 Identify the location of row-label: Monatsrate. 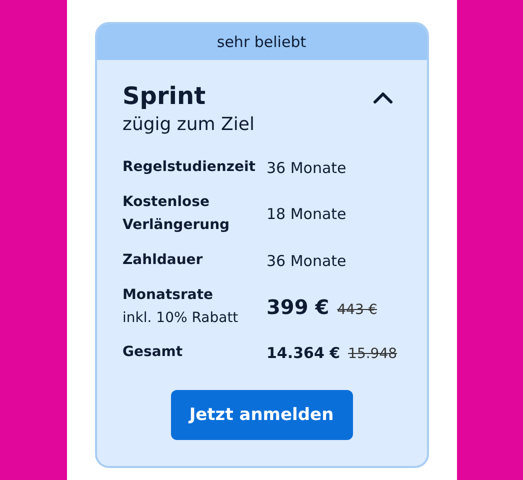
(168, 295).